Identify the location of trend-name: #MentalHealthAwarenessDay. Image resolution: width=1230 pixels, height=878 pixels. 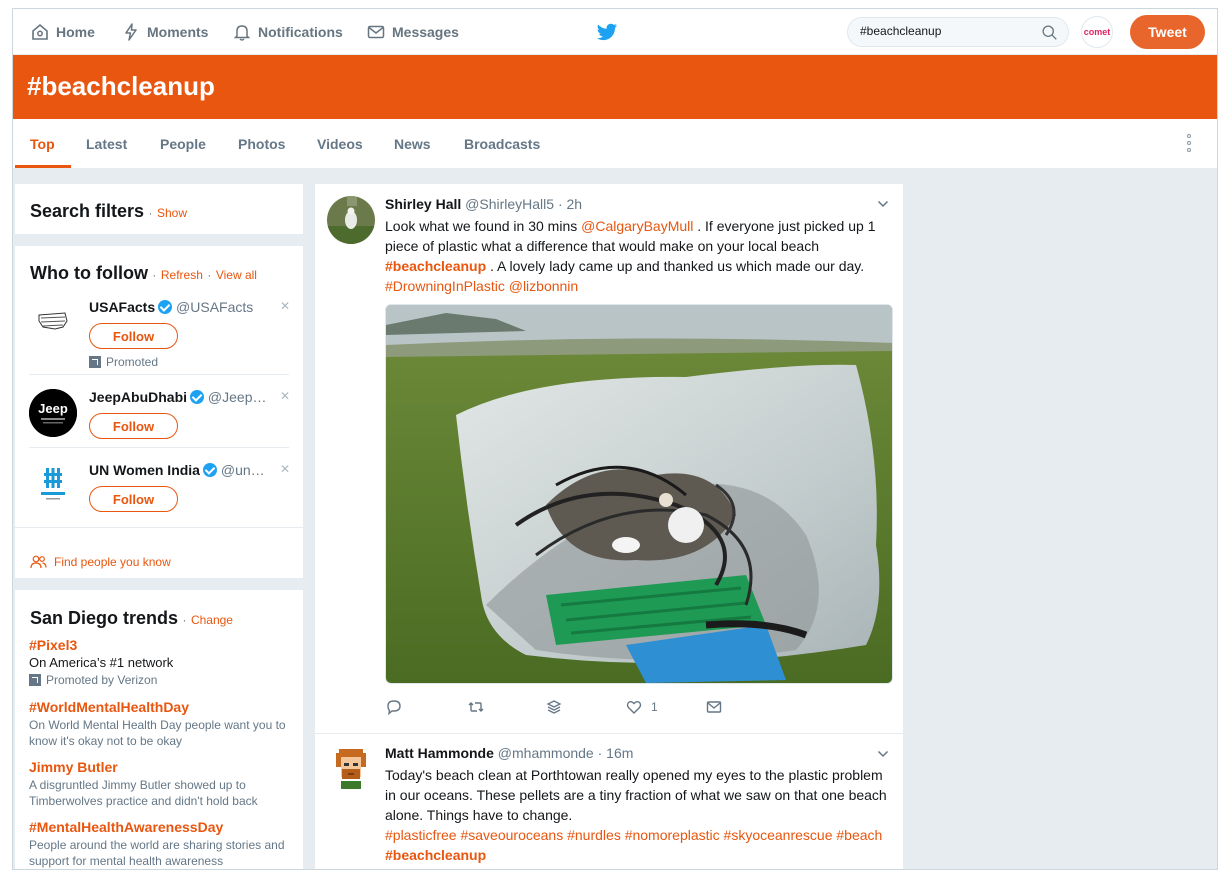
(160, 827).